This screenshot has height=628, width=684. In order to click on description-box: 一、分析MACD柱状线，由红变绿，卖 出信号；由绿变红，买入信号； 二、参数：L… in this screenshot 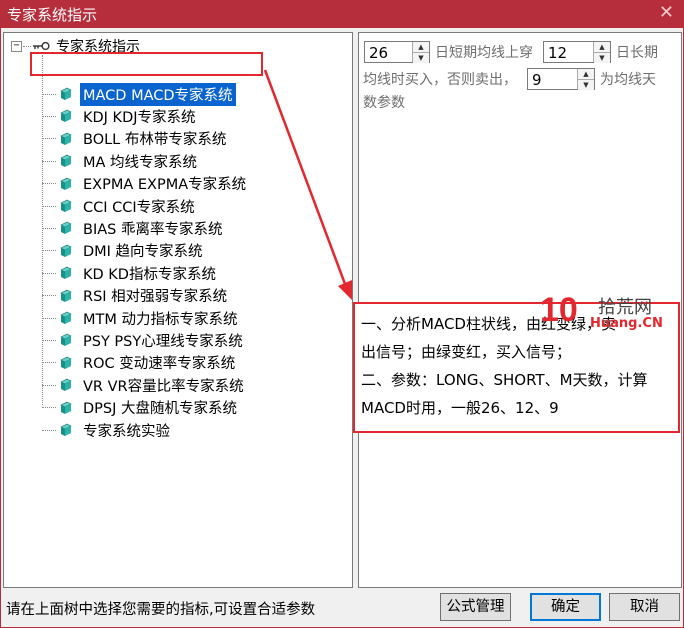, I will do `click(516, 367)`.